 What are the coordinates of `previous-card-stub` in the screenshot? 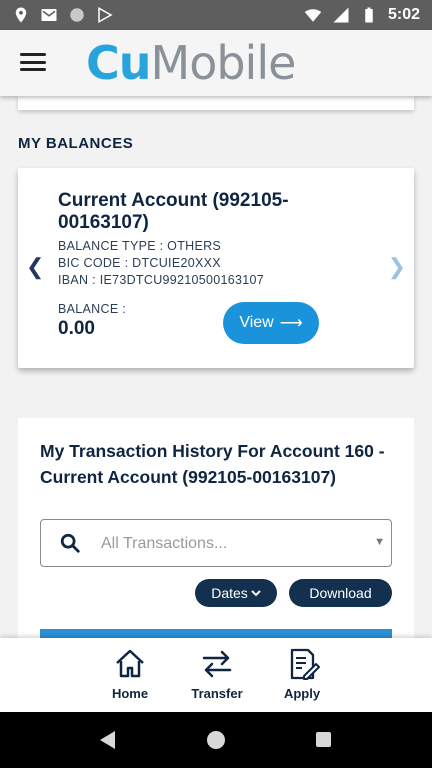 It's located at (216, 103).